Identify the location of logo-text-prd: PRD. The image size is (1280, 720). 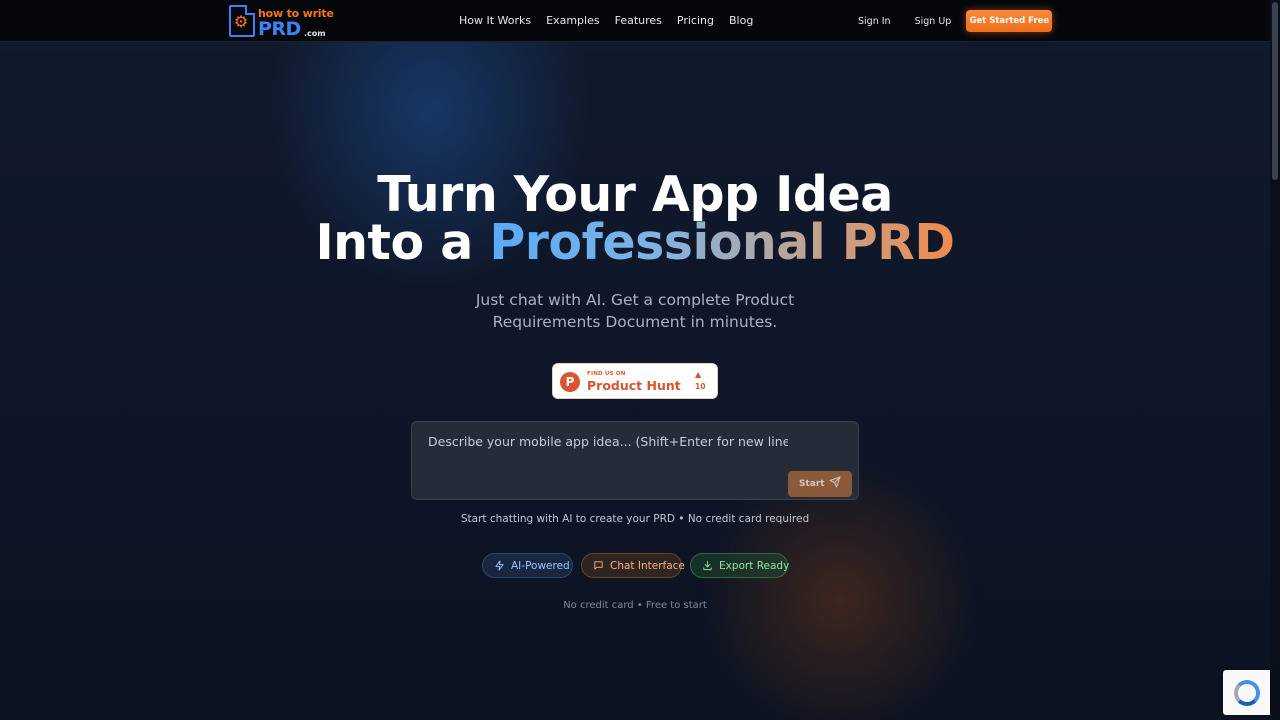
(279, 29).